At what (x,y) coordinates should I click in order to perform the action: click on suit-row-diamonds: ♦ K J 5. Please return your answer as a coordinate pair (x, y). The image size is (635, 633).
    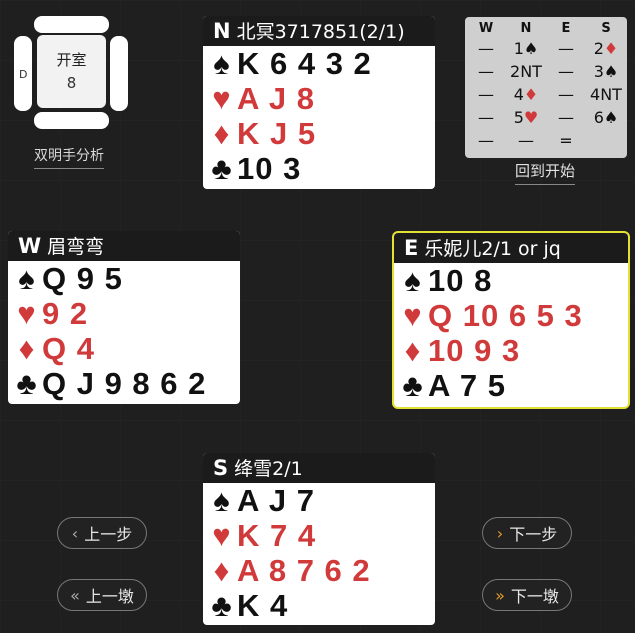
    Looking at the image, I should click on (319, 133).